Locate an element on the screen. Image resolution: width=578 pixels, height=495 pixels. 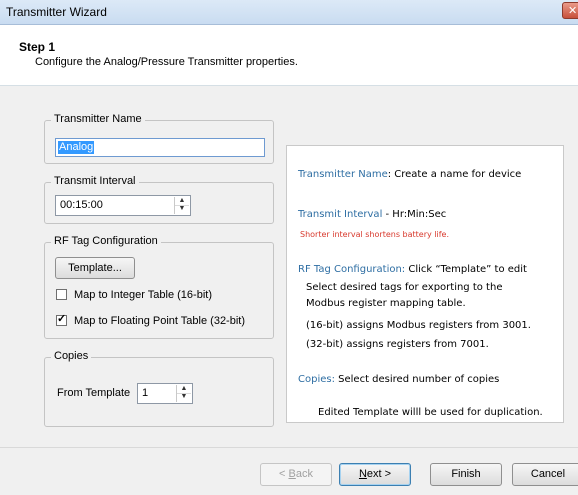
help-copies-title: Copies: is located at coordinates (316, 379).